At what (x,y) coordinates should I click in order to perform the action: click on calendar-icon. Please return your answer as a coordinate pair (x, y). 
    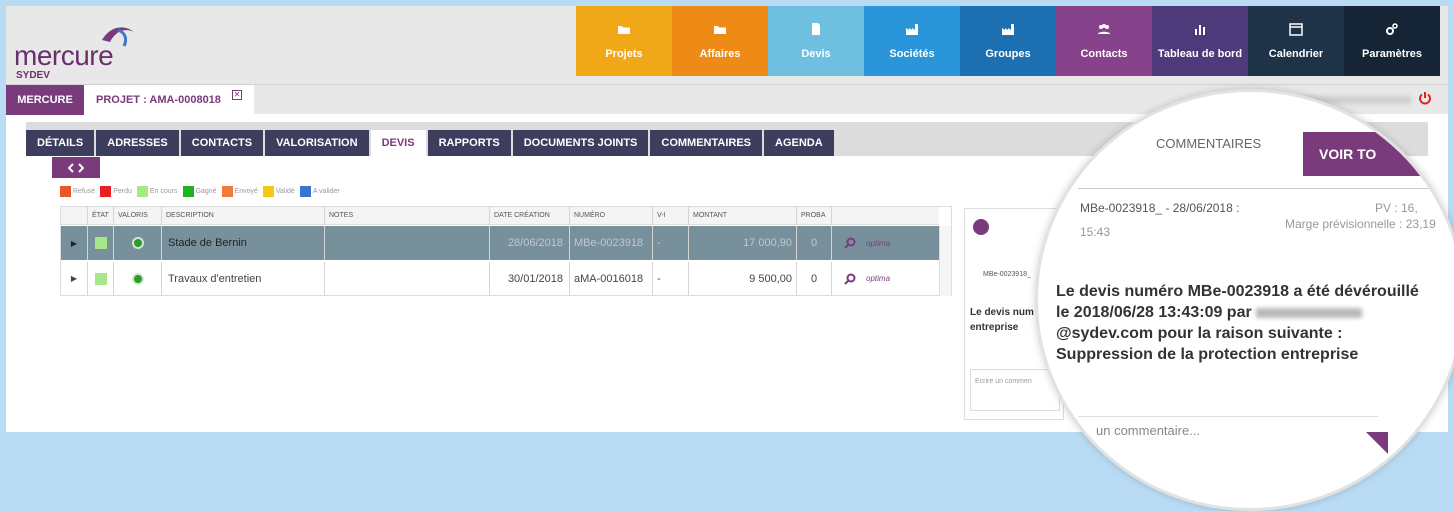
    Looking at the image, I should click on (1296, 29).